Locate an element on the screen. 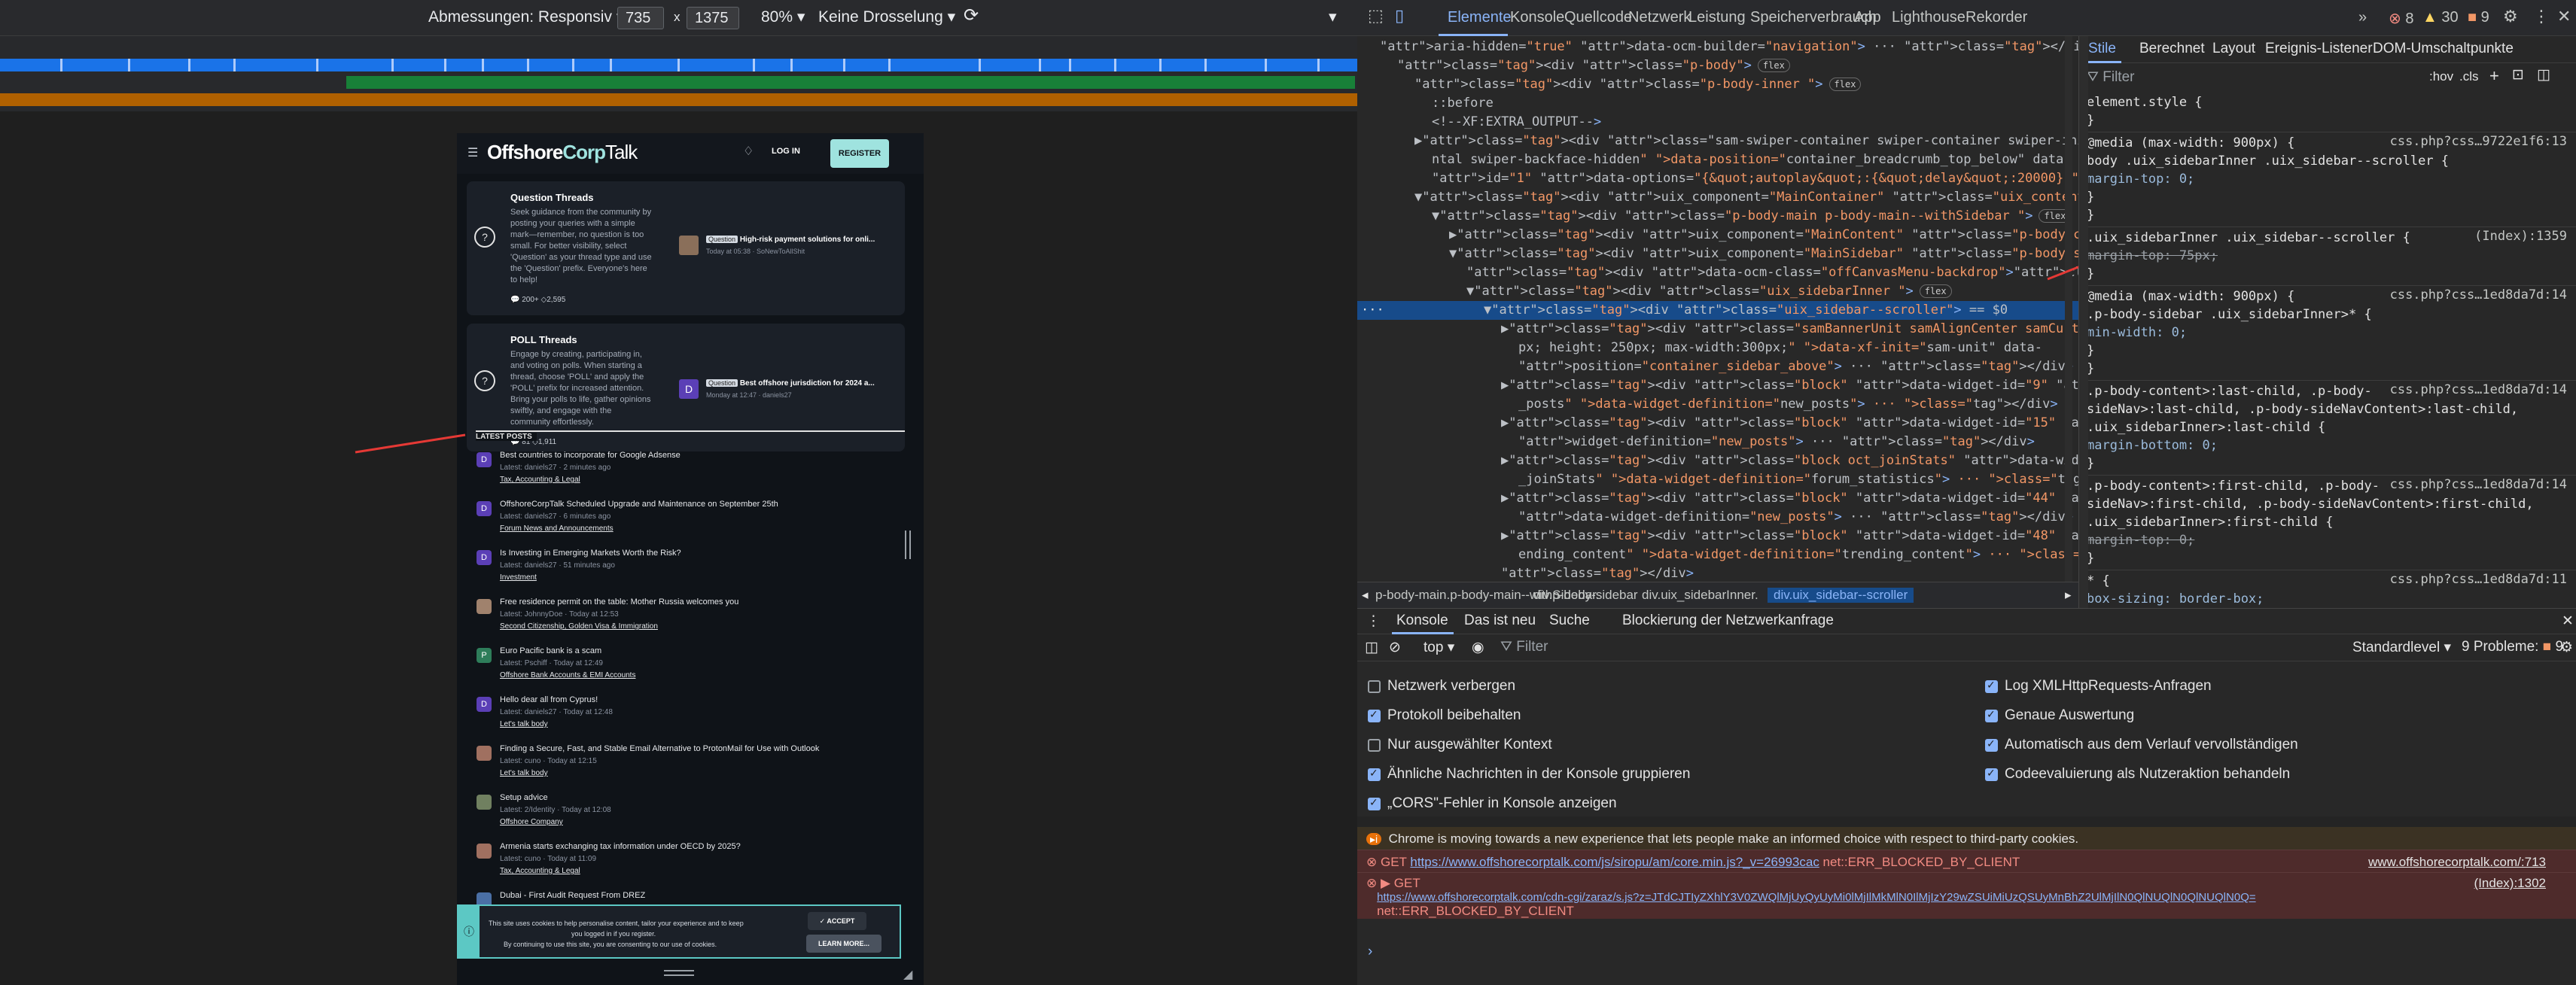  height-input: 1375 is located at coordinates (713, 18).